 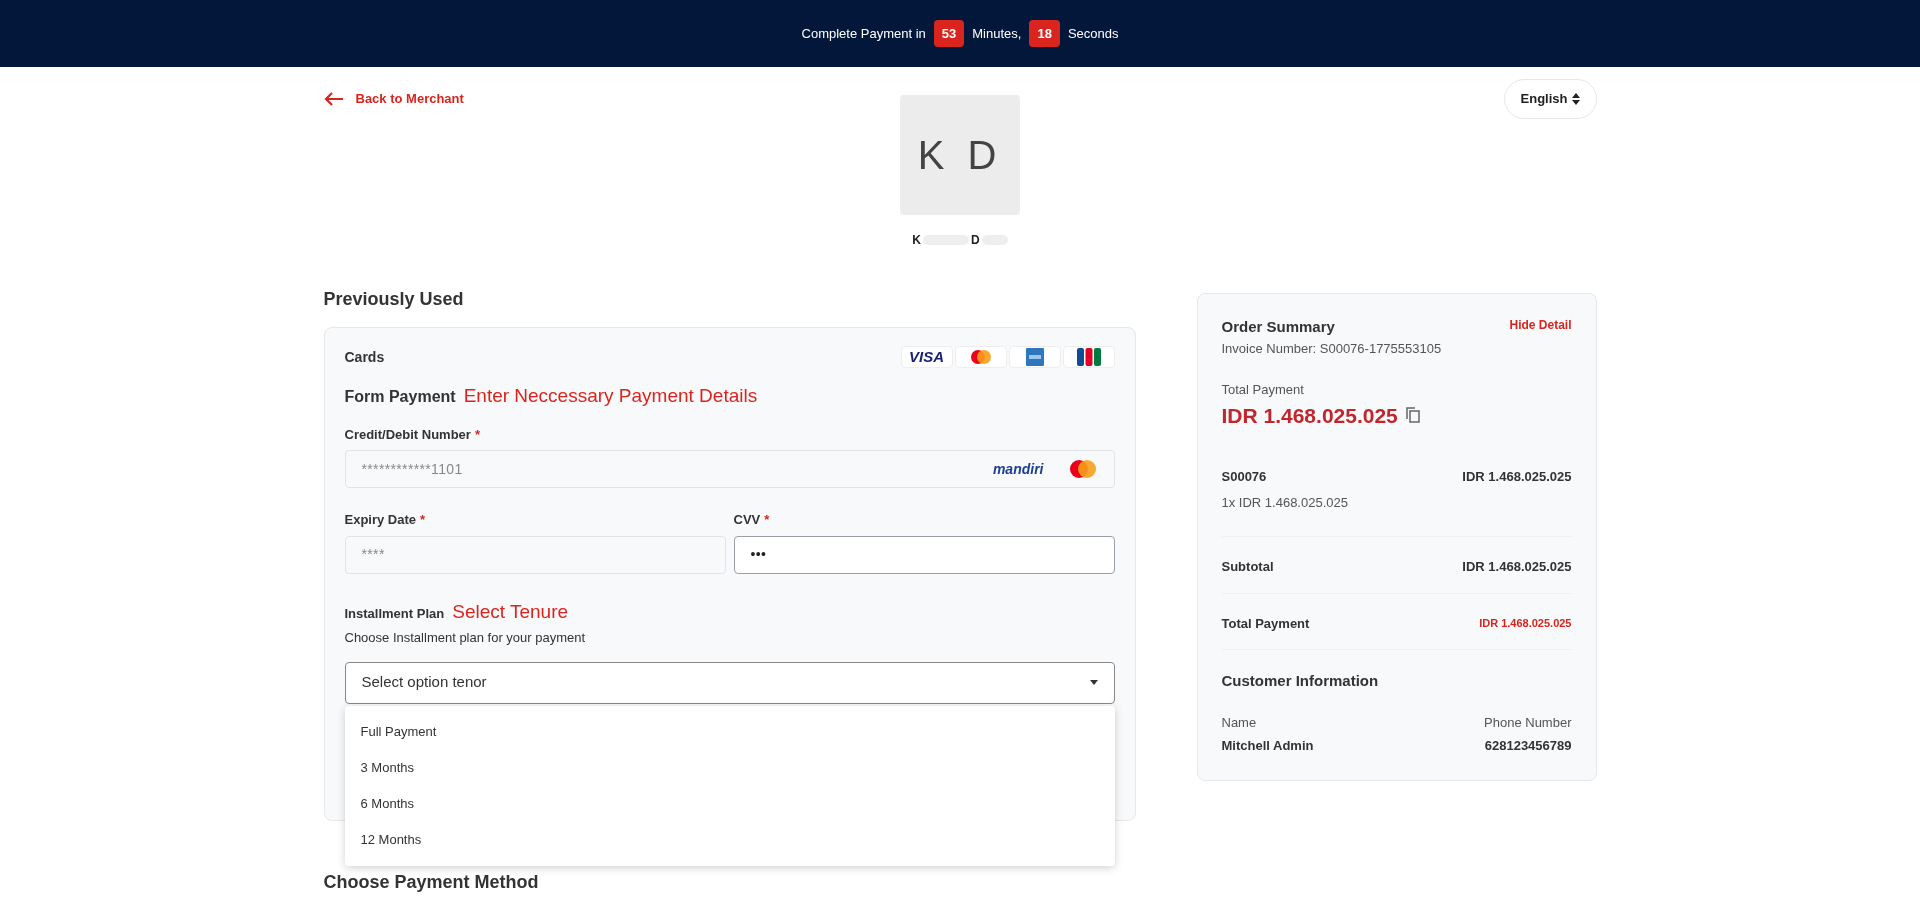 What do you see at coordinates (393, 99) in the screenshot?
I see `back-link: Back to Merchant` at bounding box center [393, 99].